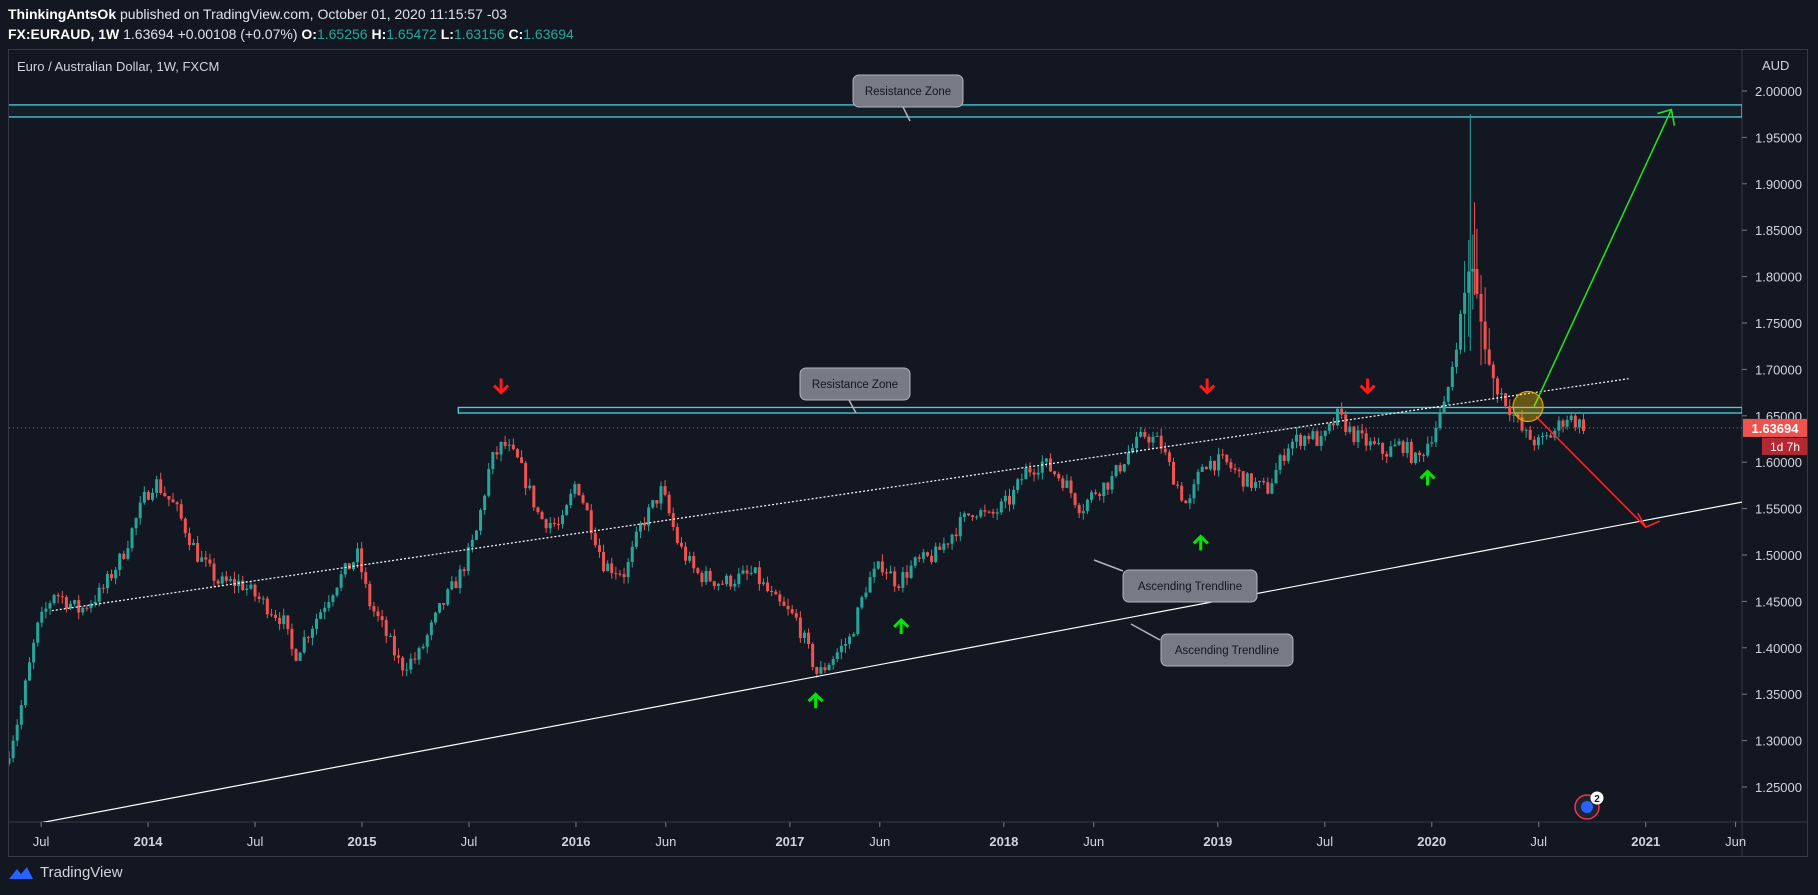  Describe the element at coordinates (1778, 555) in the screenshot. I see `y-tick-label: 1.50000` at that location.